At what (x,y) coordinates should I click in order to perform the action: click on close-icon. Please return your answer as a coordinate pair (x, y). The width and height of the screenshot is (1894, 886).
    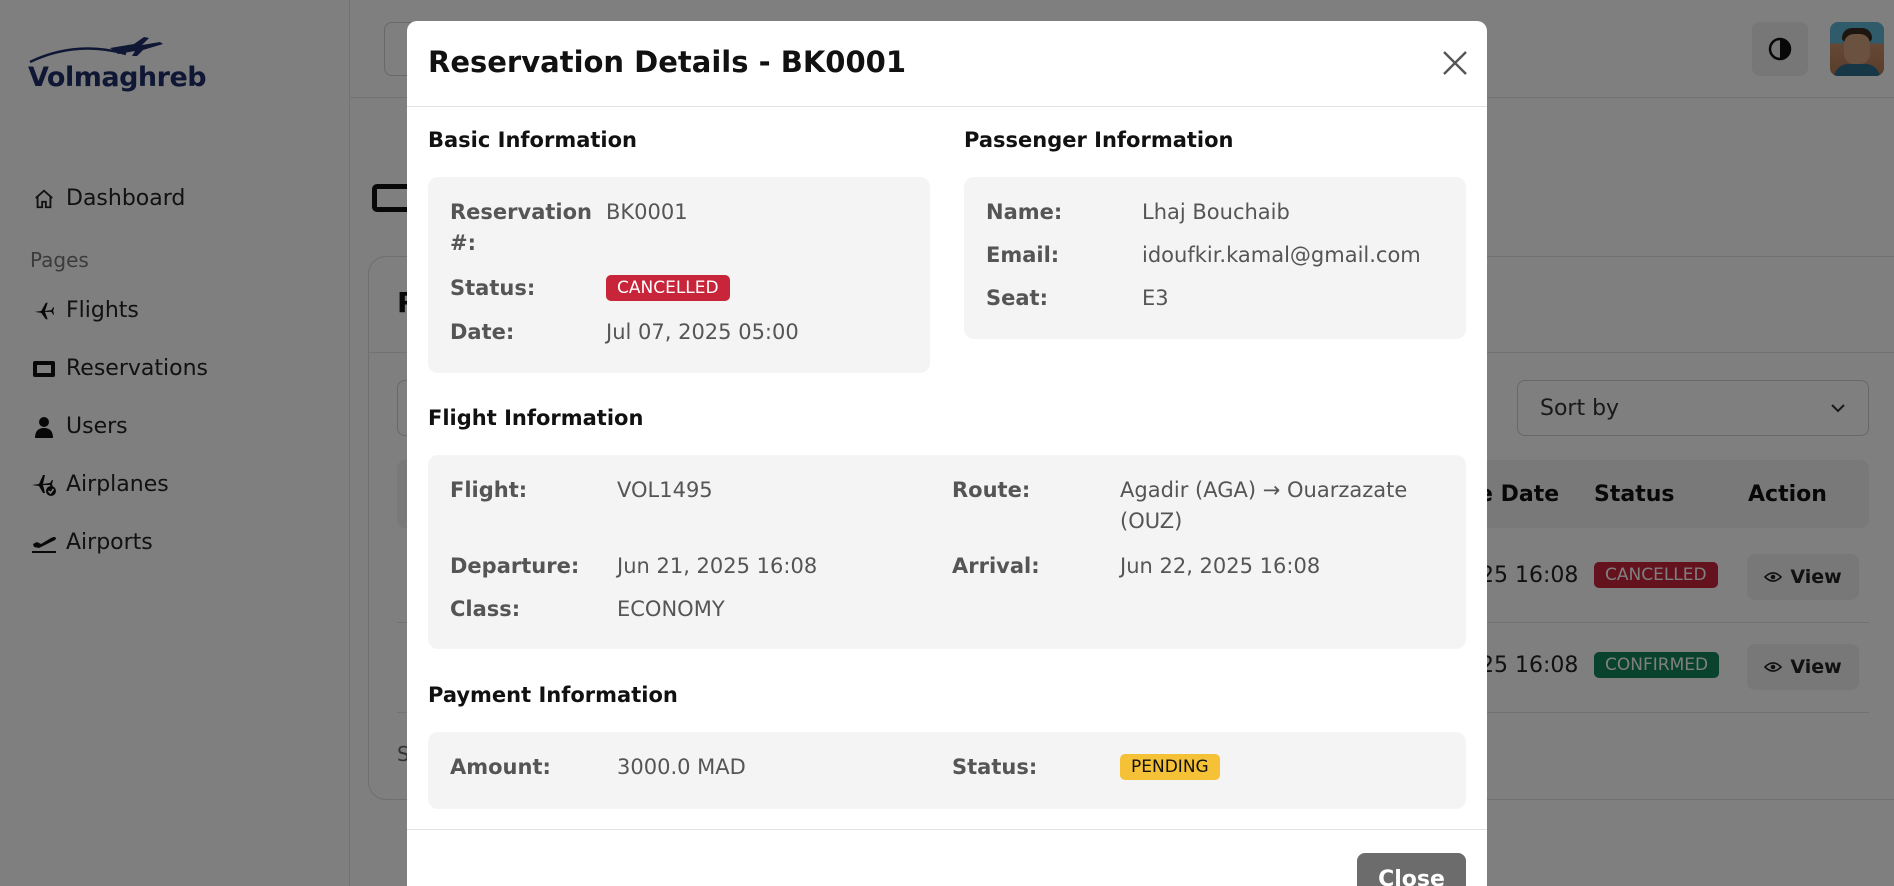
    Looking at the image, I should click on (1455, 63).